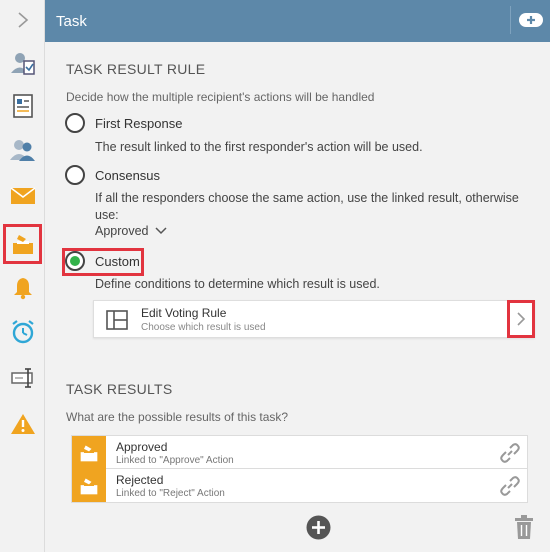 The height and width of the screenshot is (552, 550). Describe the element at coordinates (299, 486) in the screenshot. I see `list-item: Rejected Linked to "Reject" Action` at that location.